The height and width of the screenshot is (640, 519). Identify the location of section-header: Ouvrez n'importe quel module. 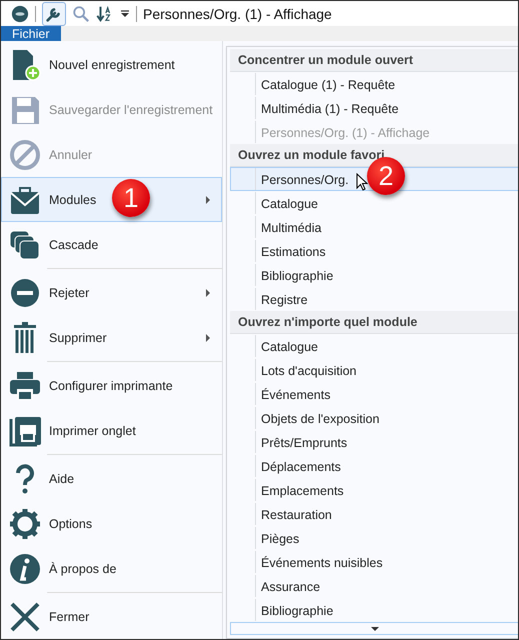
(374, 322).